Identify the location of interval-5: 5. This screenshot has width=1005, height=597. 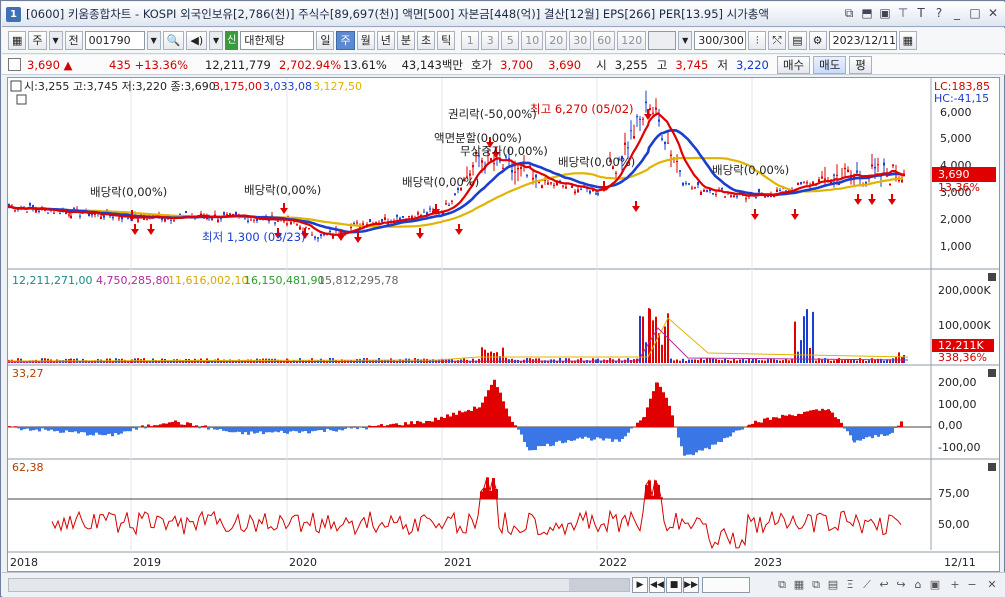
(510, 40).